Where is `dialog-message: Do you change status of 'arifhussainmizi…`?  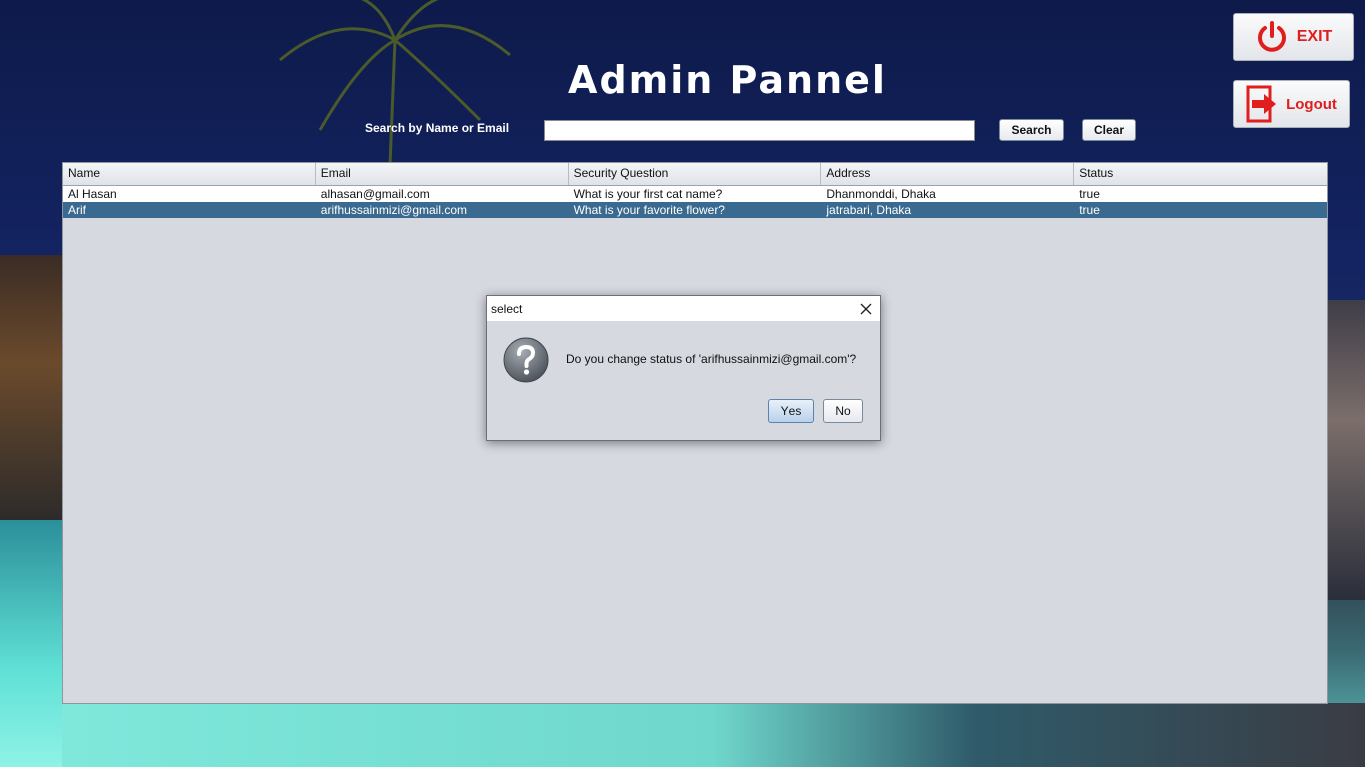
dialog-message: Do you change status of 'arifhussainmizi… is located at coordinates (711, 359).